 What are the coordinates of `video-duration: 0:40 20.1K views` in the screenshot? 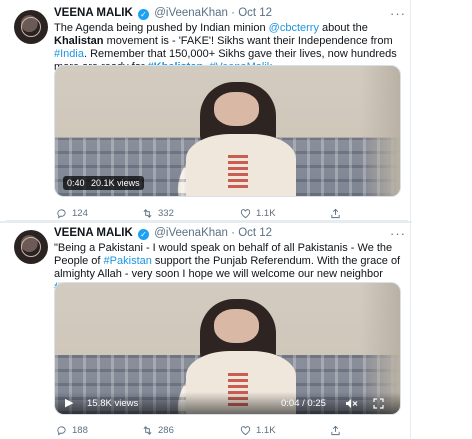 It's located at (103, 183).